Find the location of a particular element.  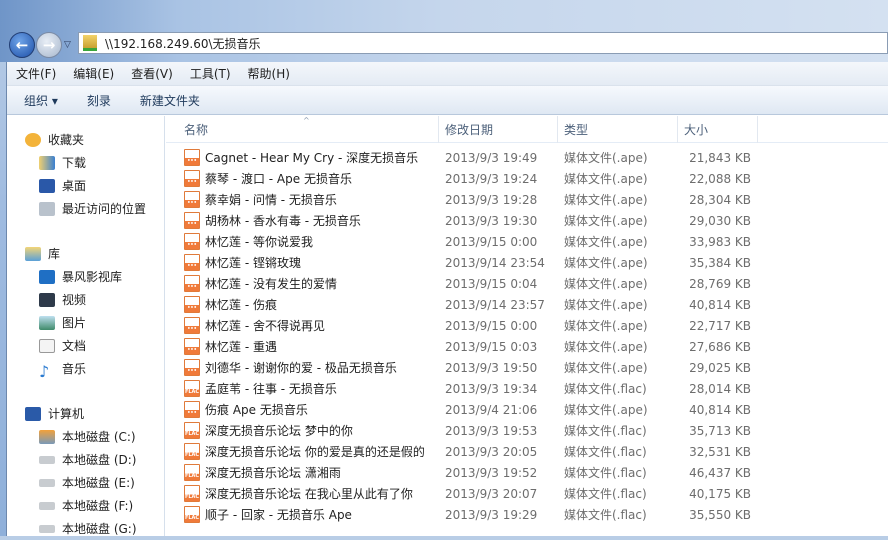

forward-button: → is located at coordinates (49, 45).